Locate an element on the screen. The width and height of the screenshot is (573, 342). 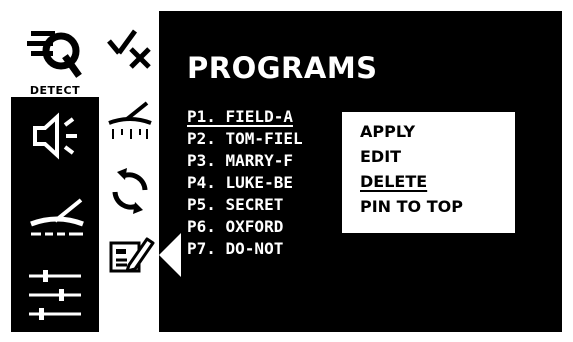
check-x-icon is located at coordinates (130, 47).